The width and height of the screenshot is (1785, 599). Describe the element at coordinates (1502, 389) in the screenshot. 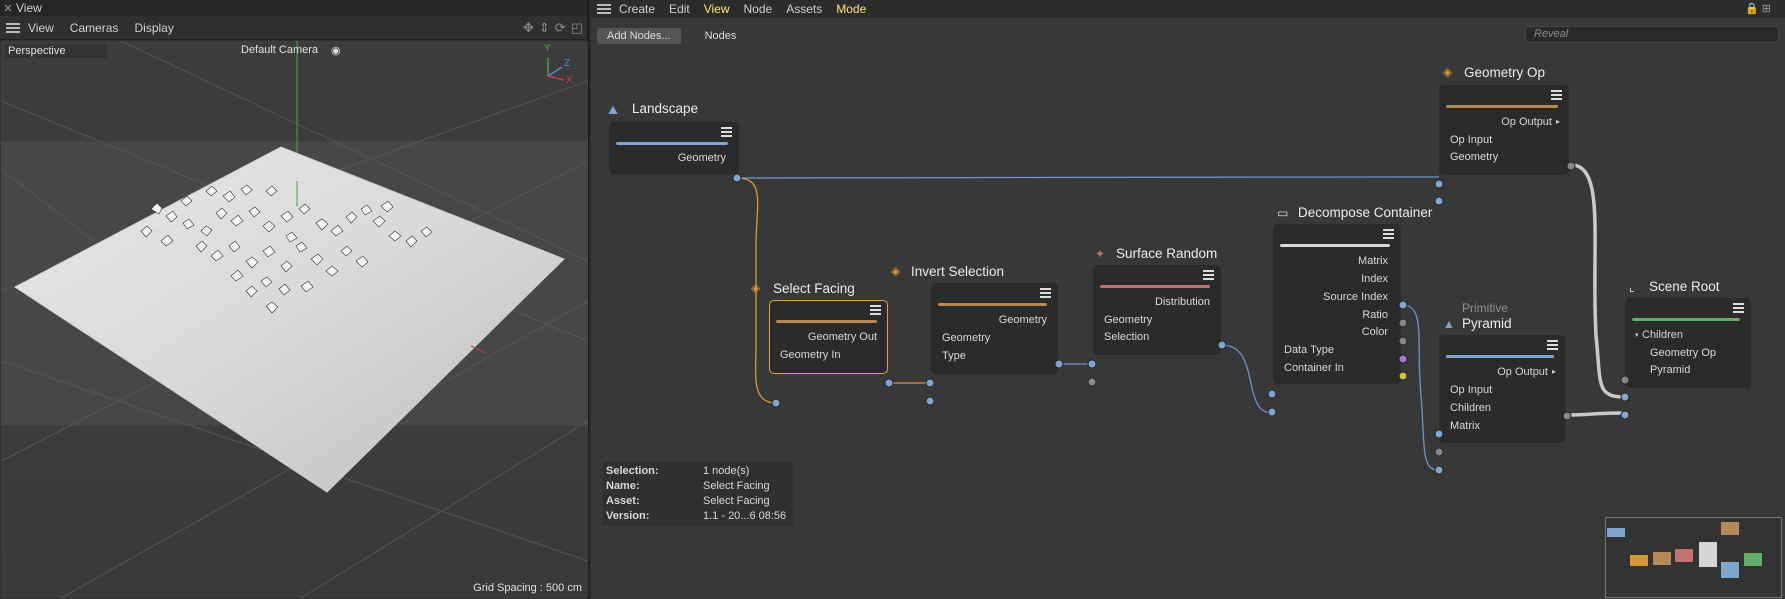

I see `pyramid-node: Op Output ▸ Op Input Children Matrix` at that location.